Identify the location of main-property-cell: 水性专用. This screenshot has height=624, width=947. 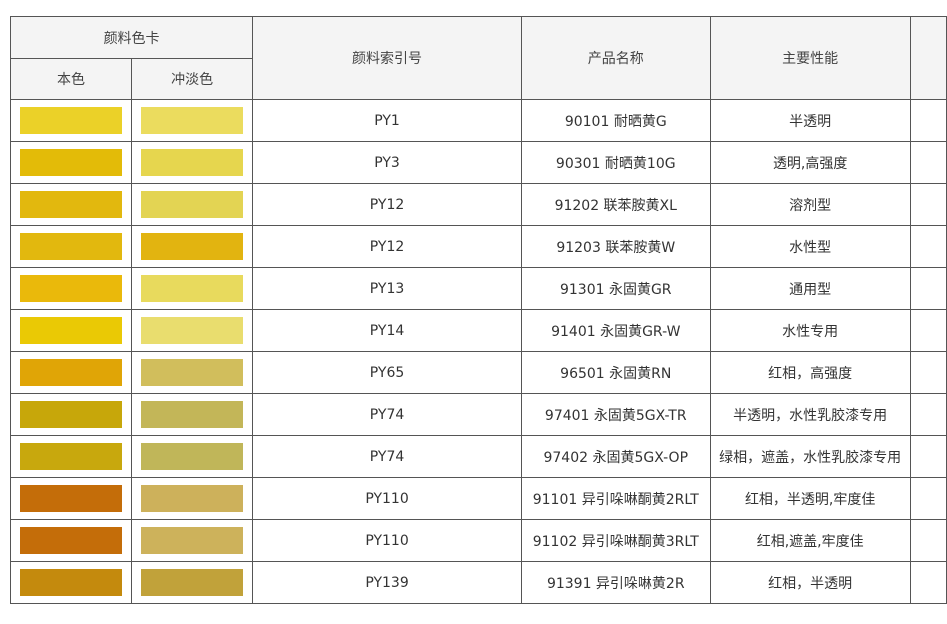
(810, 330).